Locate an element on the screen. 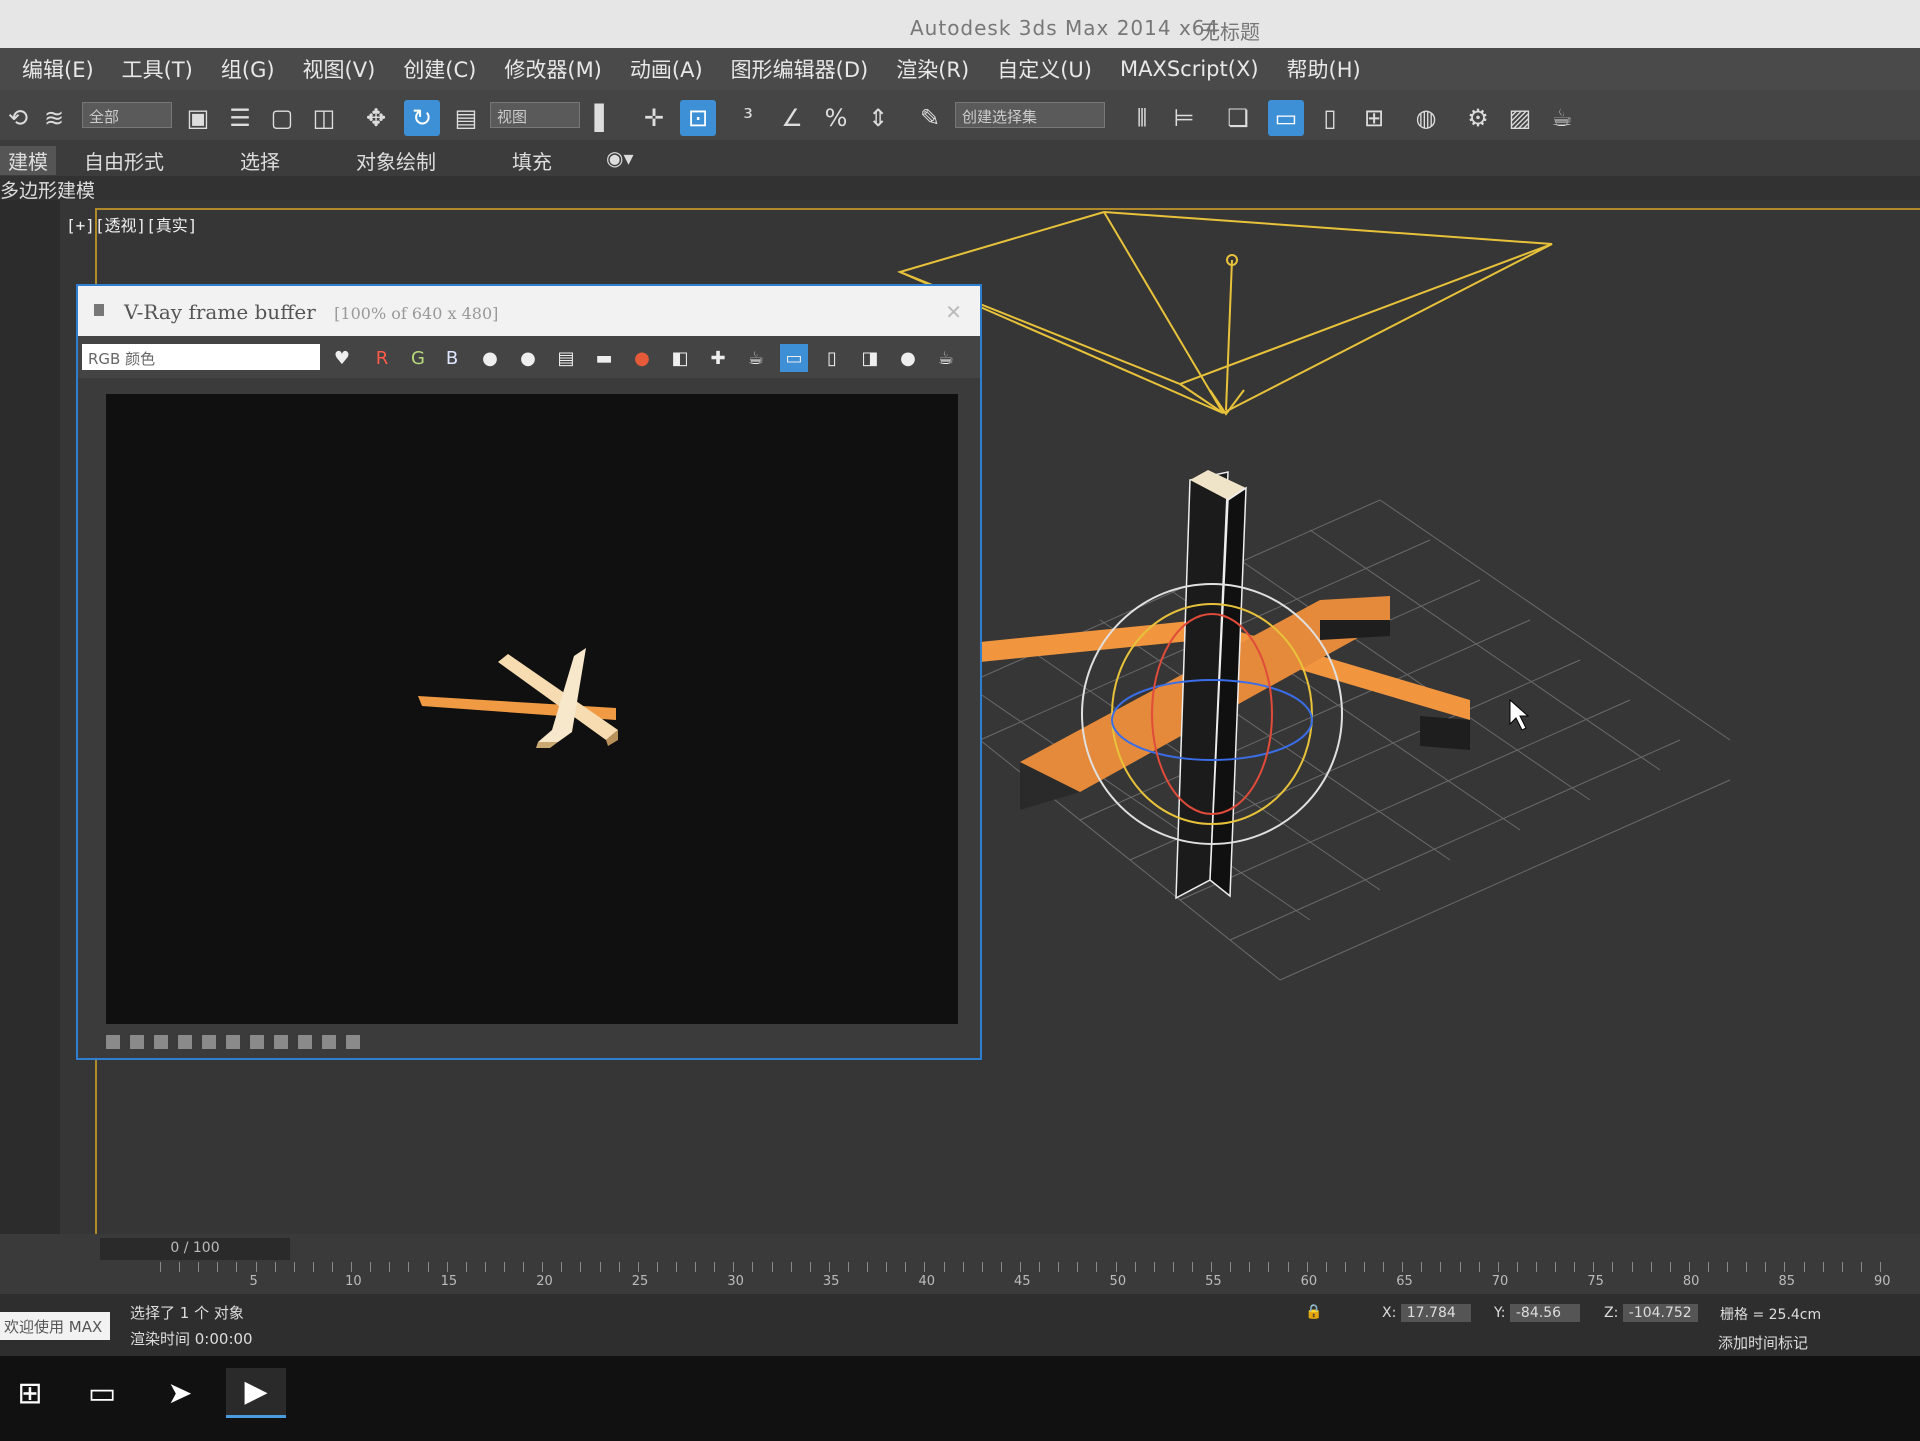 This screenshot has width=1920, height=1441. x-label: X: is located at coordinates (1389, 1313).